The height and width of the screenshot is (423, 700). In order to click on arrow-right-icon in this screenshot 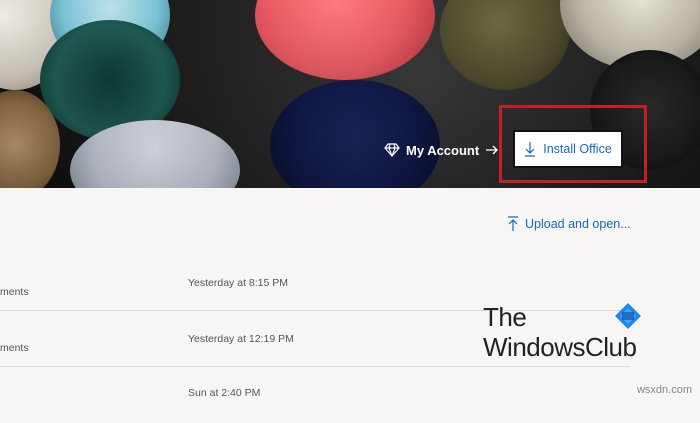, I will do `click(492, 150)`.